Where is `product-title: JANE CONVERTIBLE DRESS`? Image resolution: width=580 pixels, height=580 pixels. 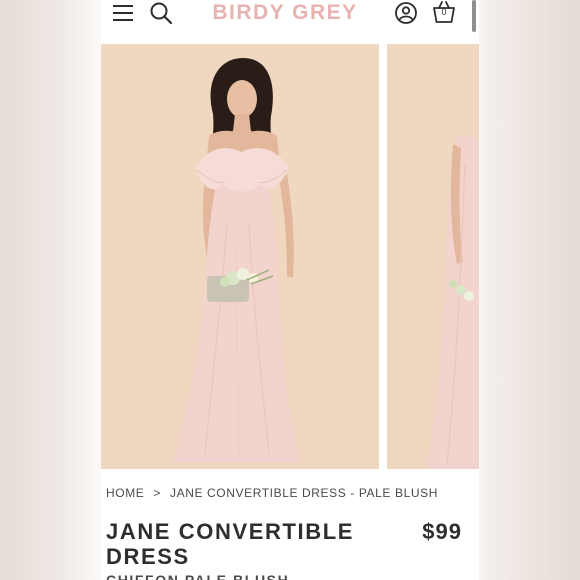
product-title: JANE CONVERTIBLE DRESS is located at coordinates (230, 544).